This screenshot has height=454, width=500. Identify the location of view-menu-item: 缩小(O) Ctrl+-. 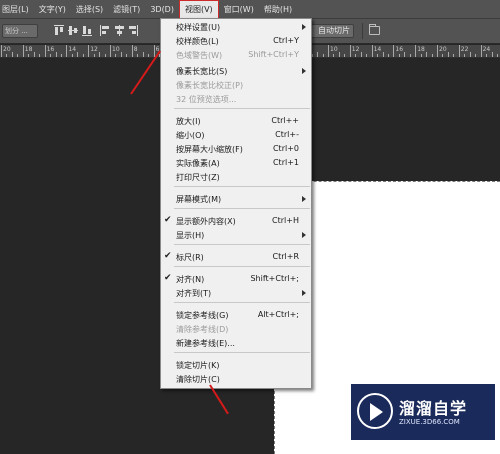
(236, 135).